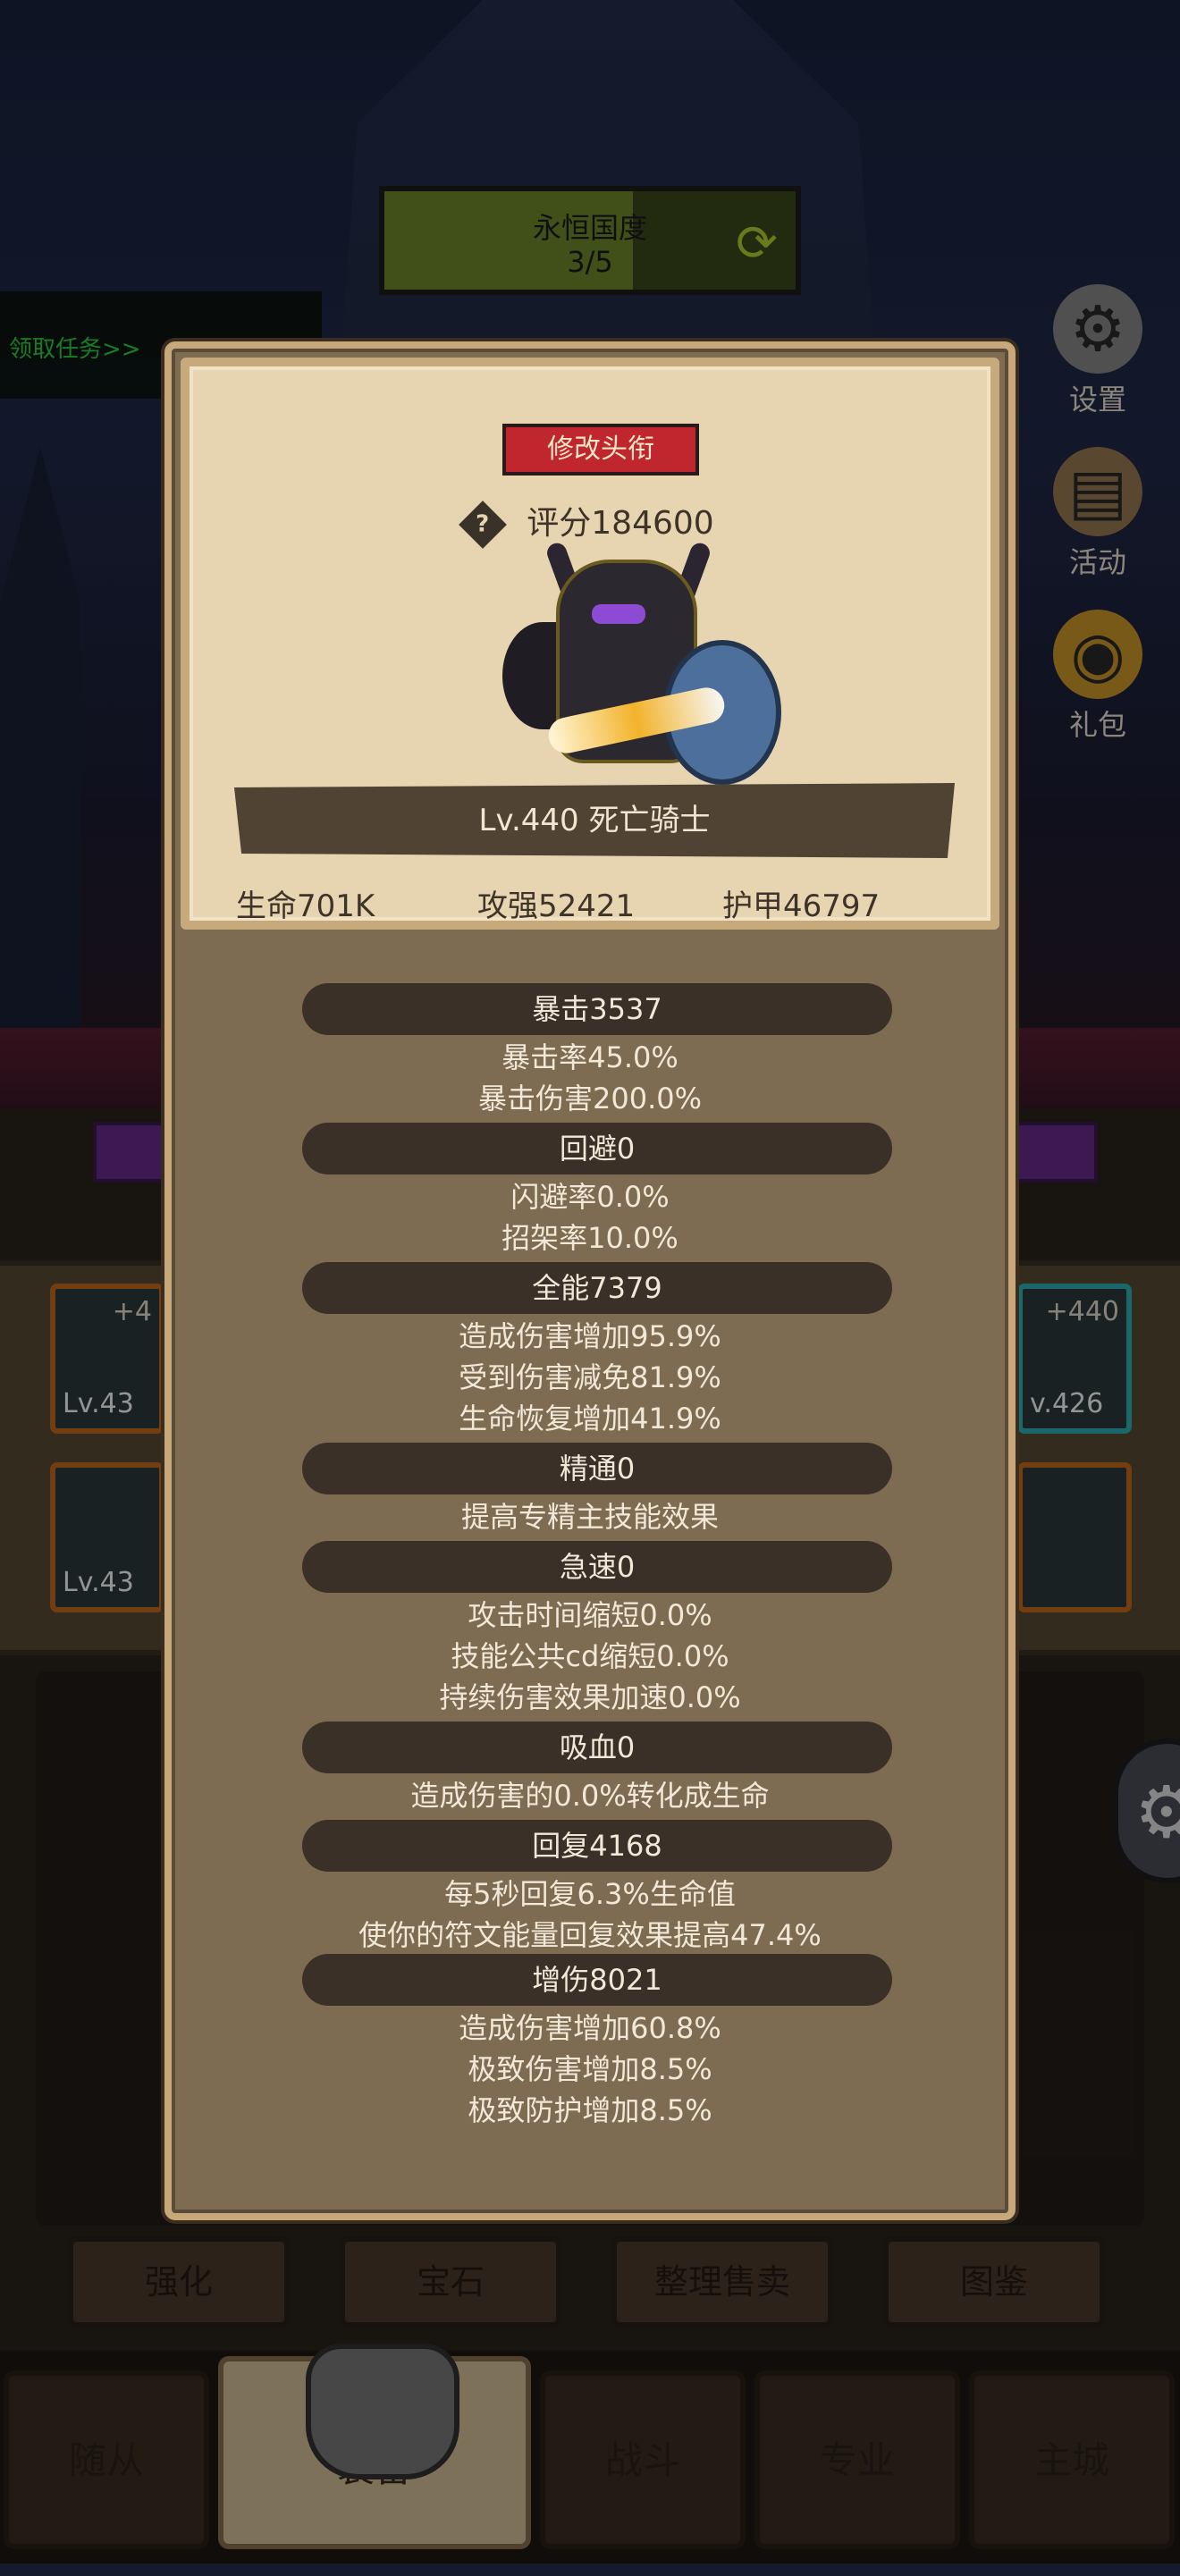 Image resolution: width=1180 pixels, height=2576 pixels. I want to click on stat-line: 提高专精主技能效果, so click(589, 1517).